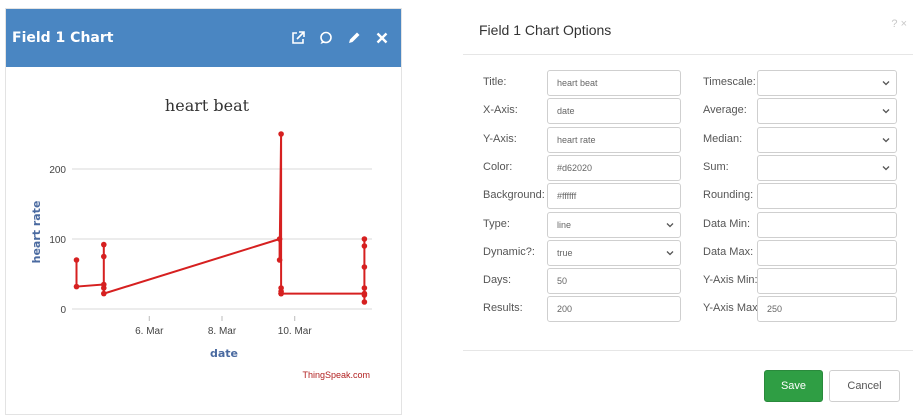 The height and width of the screenshot is (415, 913). I want to click on dialog-divider-bottom, so click(688, 350).